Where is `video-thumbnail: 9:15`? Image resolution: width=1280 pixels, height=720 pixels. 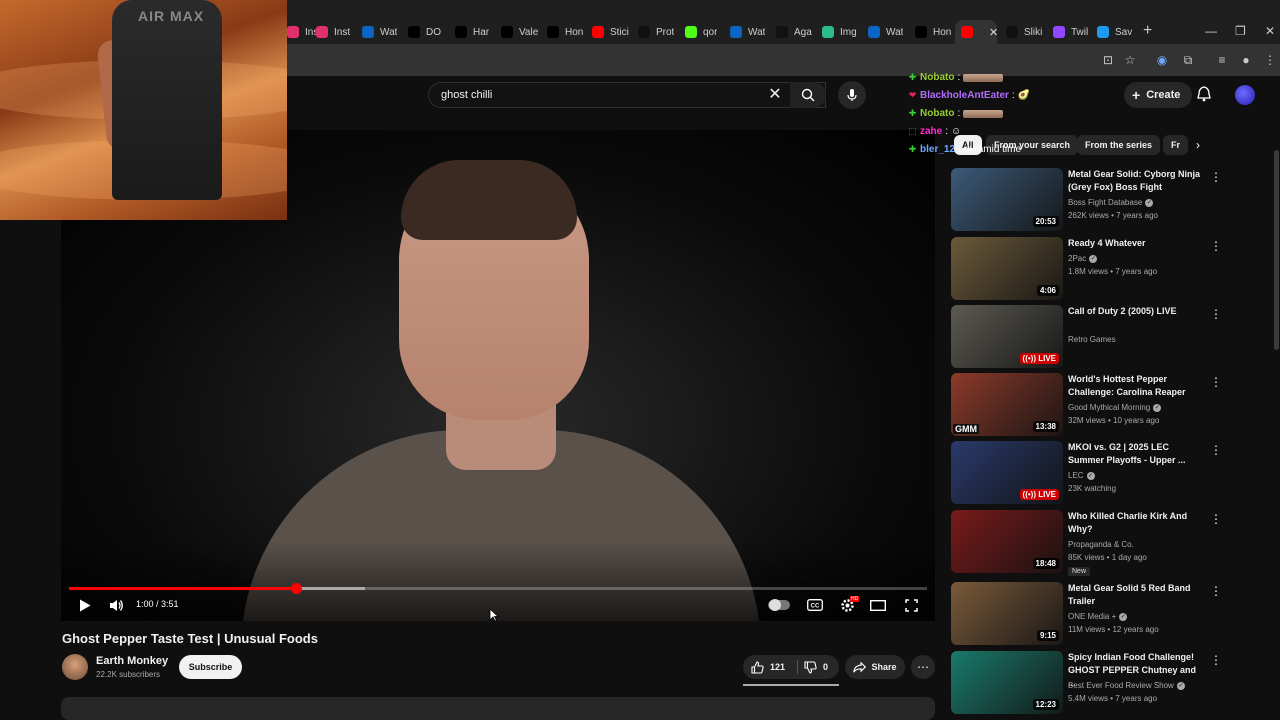 video-thumbnail: 9:15 is located at coordinates (1007, 613).